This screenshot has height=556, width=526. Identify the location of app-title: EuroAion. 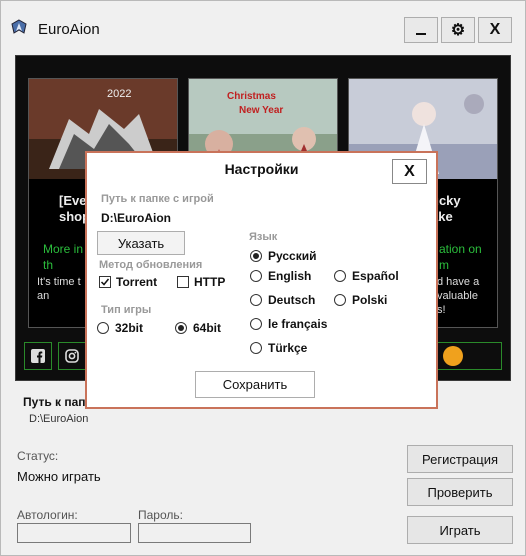
(69, 29).